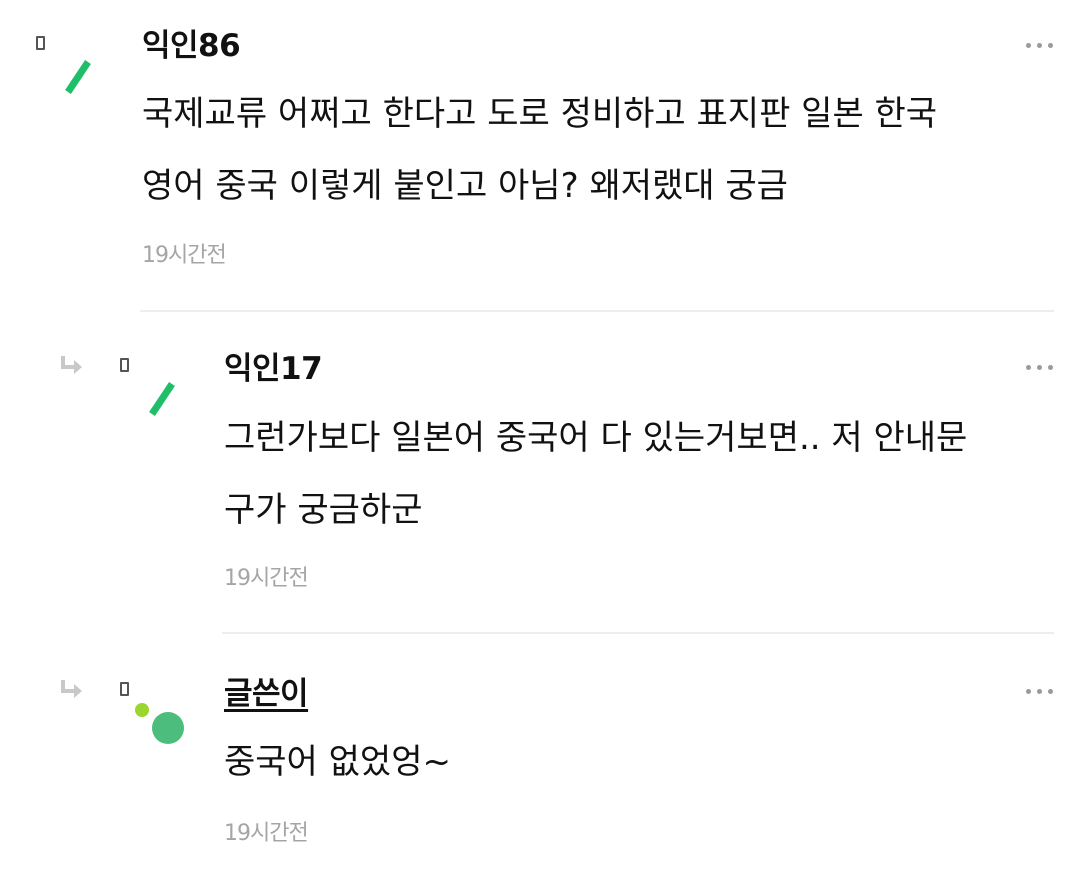 The height and width of the screenshot is (869, 1080). Describe the element at coordinates (337, 762) in the screenshot. I see `comment-text: 중국어 없었엉~` at that location.